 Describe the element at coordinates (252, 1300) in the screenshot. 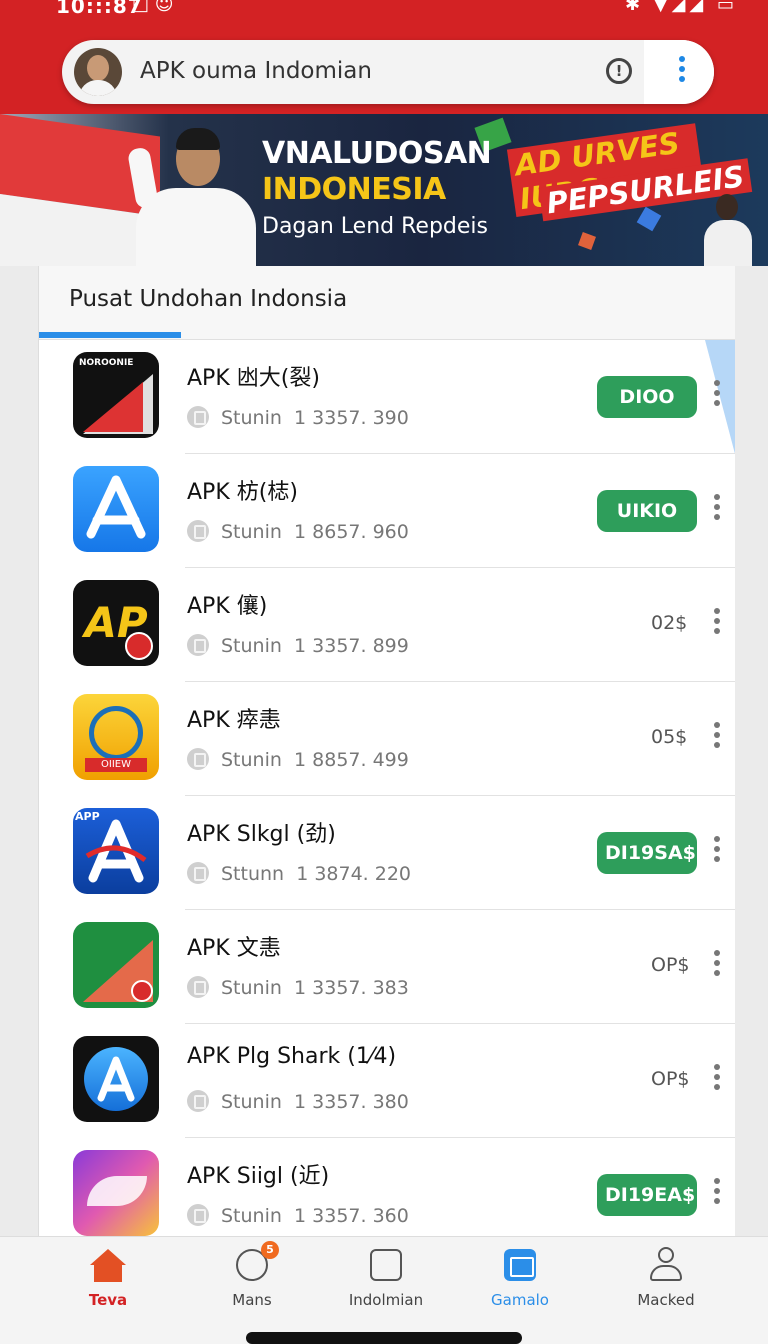

I see `nav-label: Mans` at that location.